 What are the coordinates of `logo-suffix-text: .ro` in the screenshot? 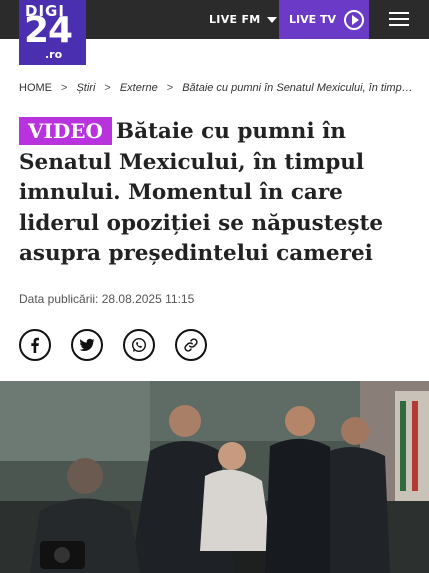 It's located at (54, 54).